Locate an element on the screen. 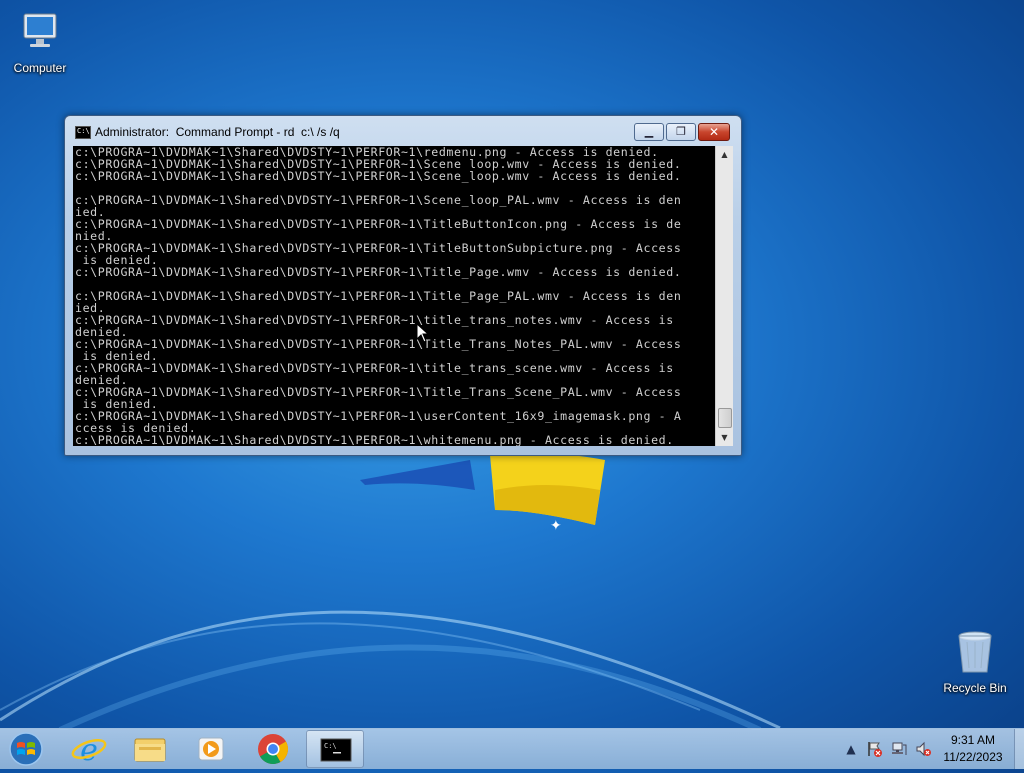 Image resolution: width=1024 pixels, height=773 pixels. minimize-icon: ▁ is located at coordinates (649, 131).